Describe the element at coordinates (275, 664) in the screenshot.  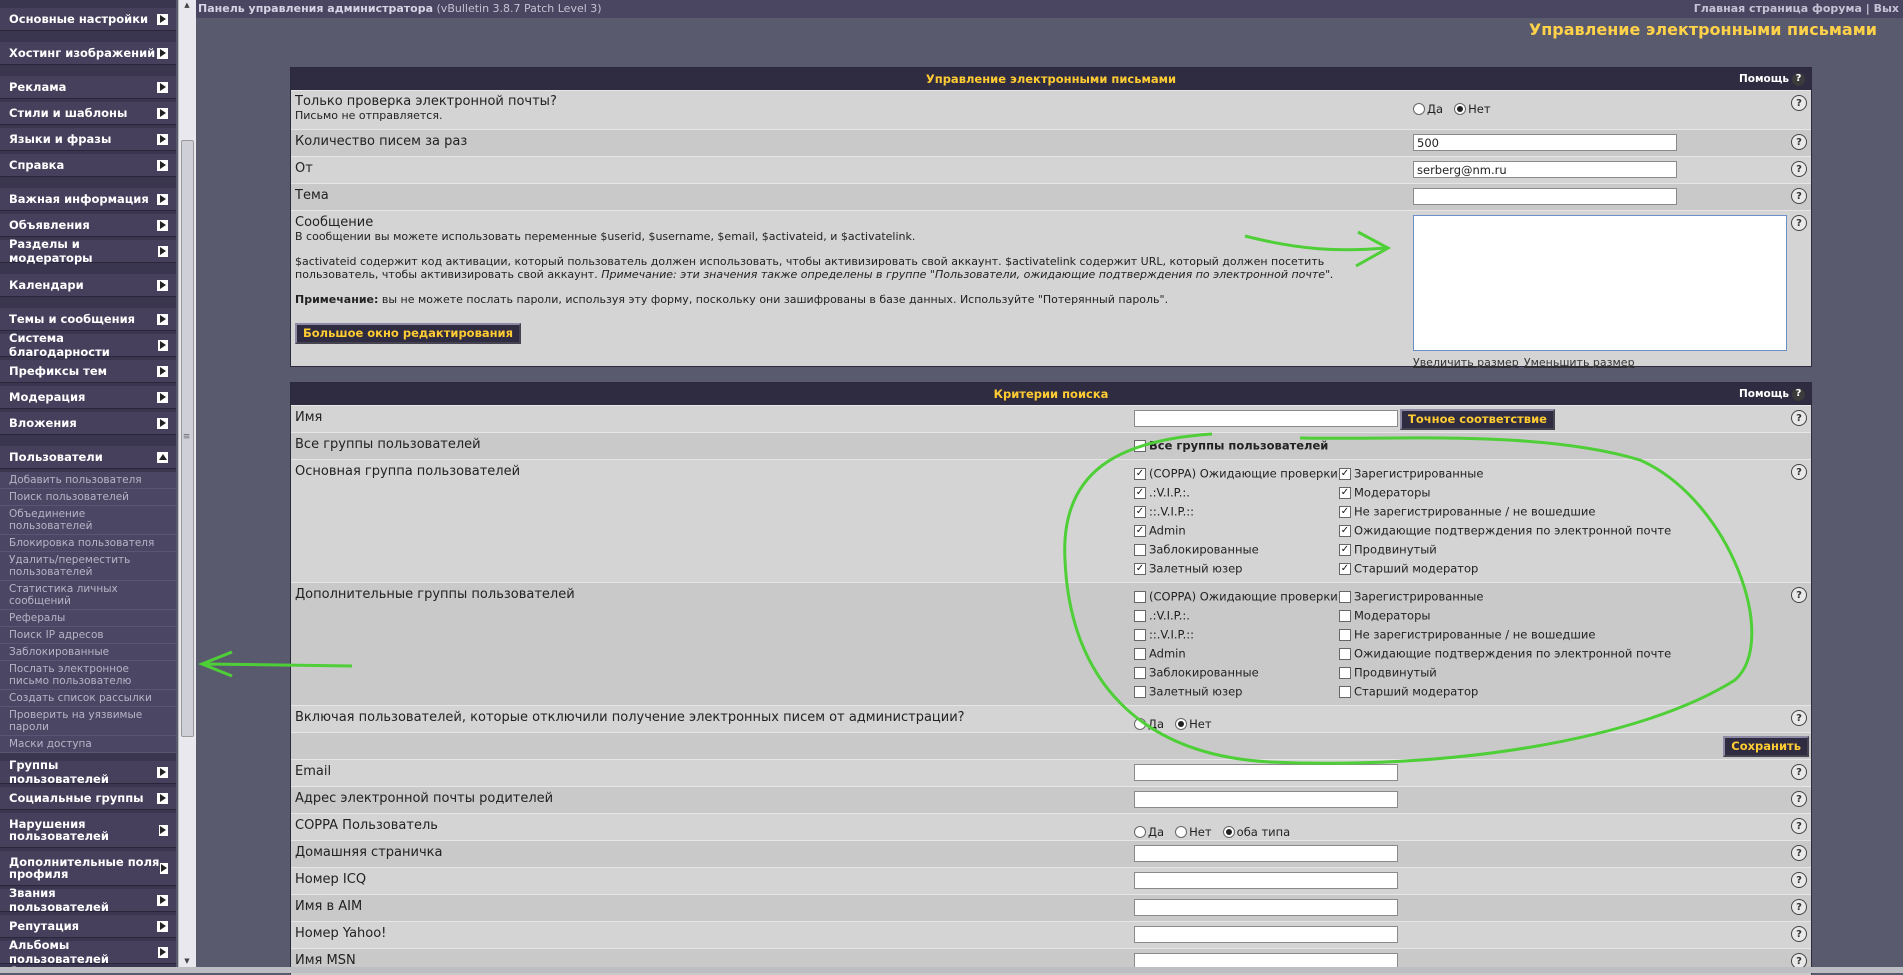
I see `green-arrow-to-sidebar` at that location.